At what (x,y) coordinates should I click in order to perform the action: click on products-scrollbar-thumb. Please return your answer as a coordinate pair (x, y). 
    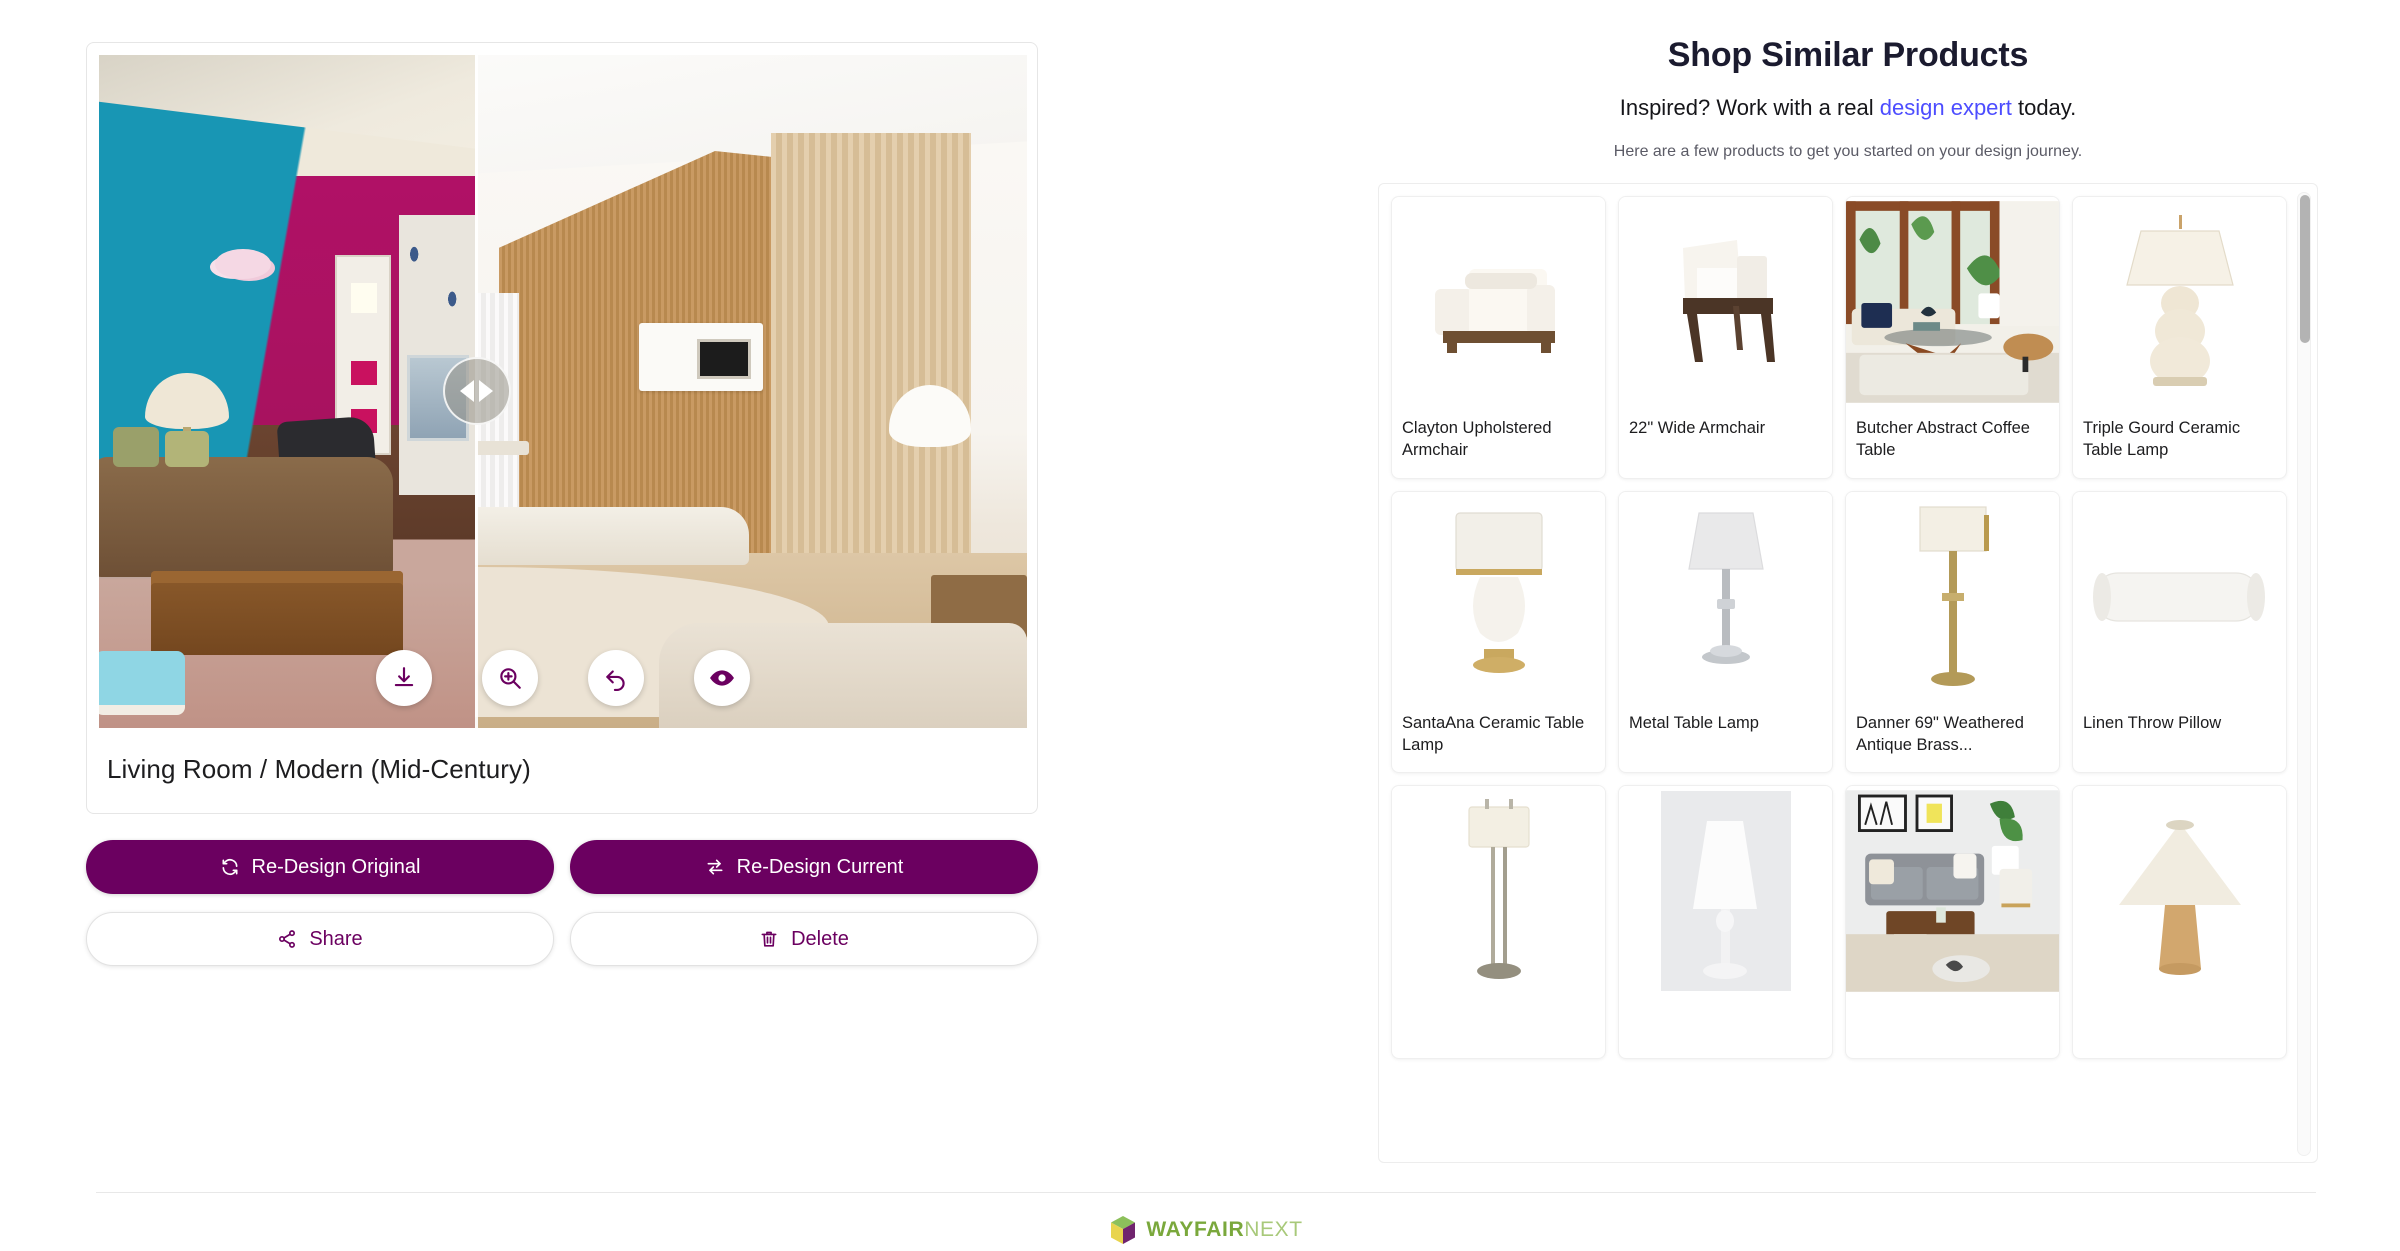
    Looking at the image, I should click on (2305, 269).